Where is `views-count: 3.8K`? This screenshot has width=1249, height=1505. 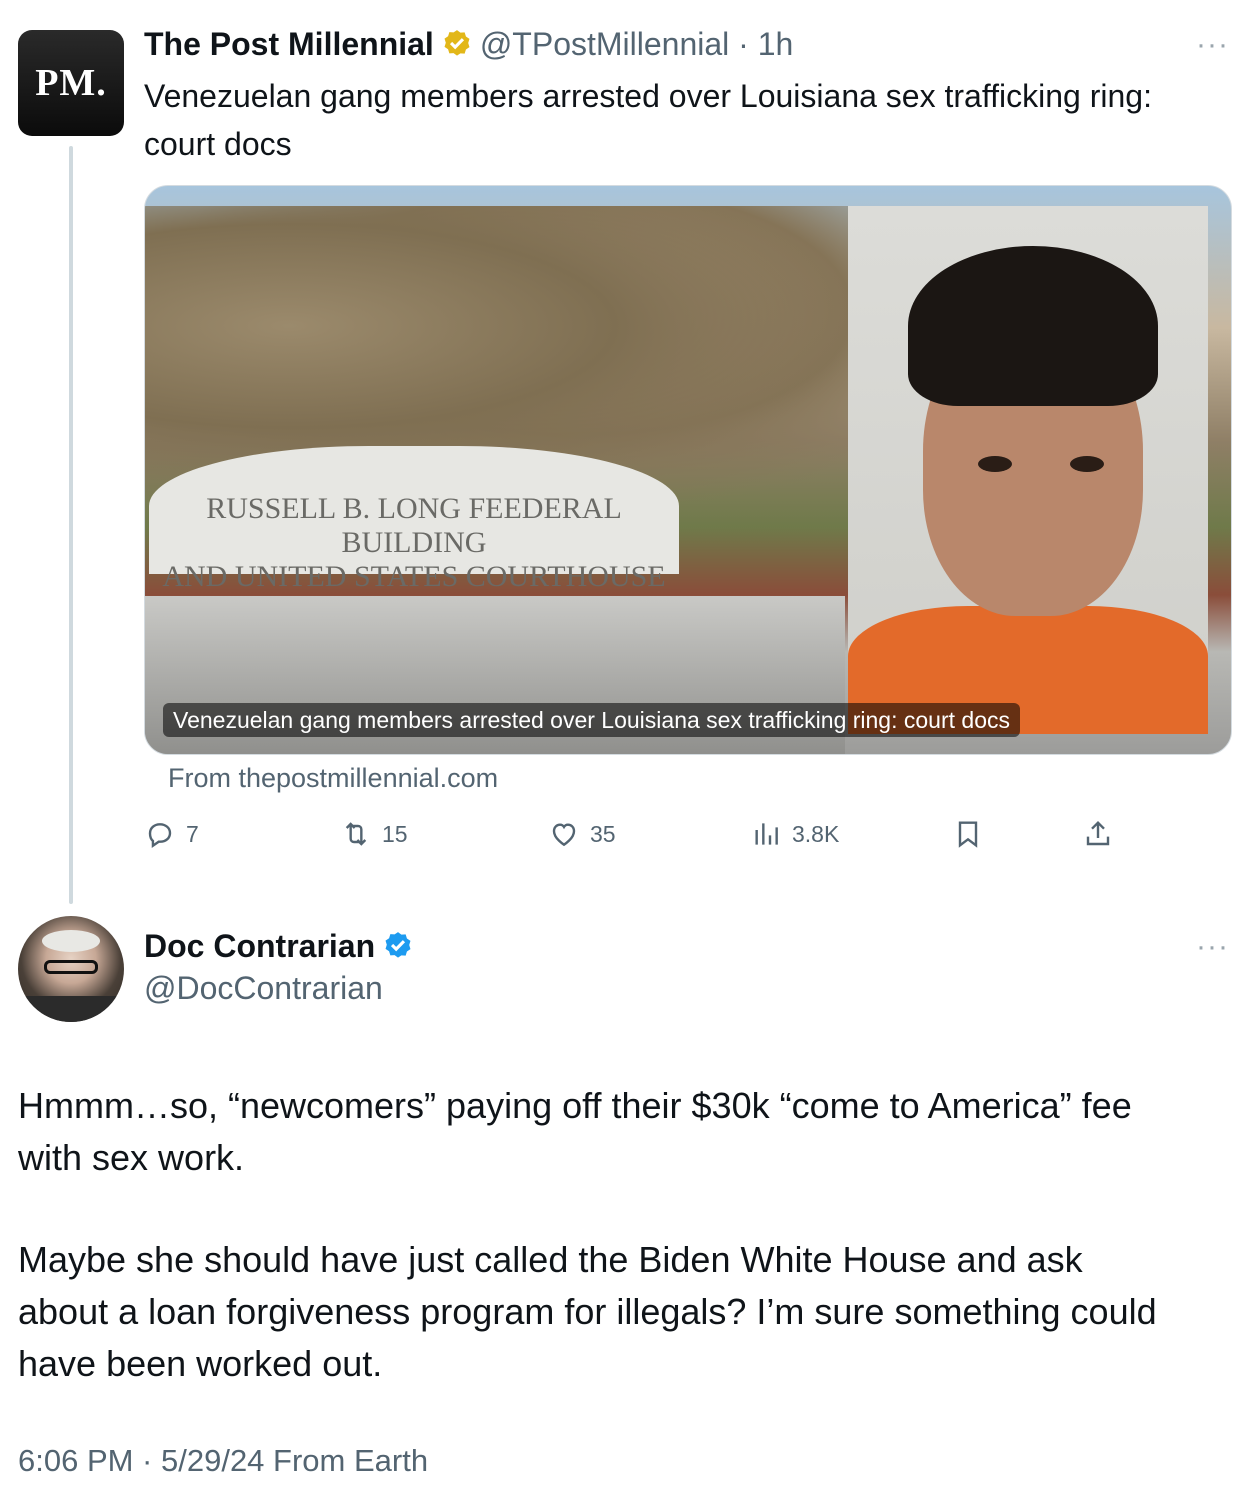
views-count: 3.8K is located at coordinates (816, 833).